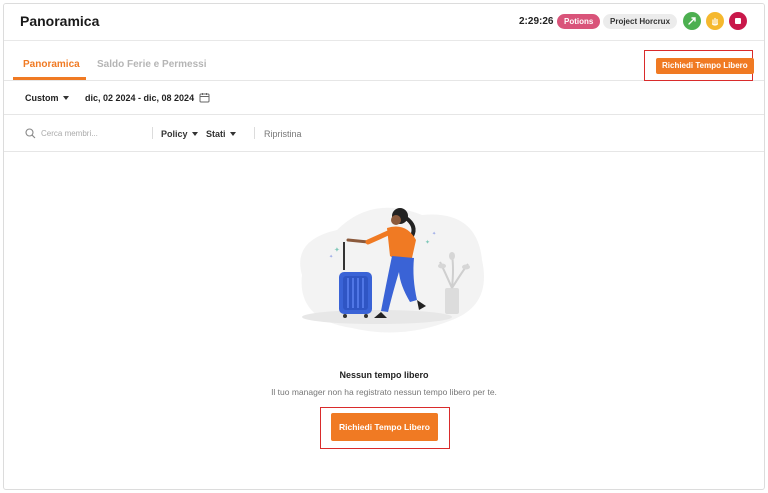 Image resolution: width=768 pixels, height=493 pixels. What do you see at coordinates (204, 97) in the screenshot?
I see `calendar-icon` at bounding box center [204, 97].